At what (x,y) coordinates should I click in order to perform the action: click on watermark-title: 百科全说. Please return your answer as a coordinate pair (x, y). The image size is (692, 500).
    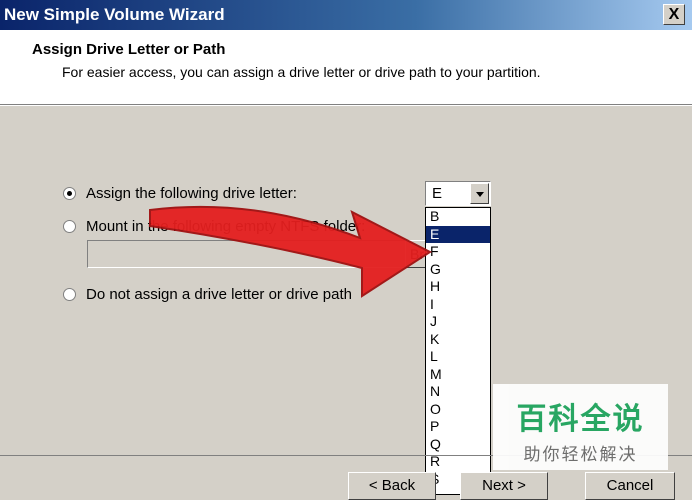
    Looking at the image, I should click on (580, 419).